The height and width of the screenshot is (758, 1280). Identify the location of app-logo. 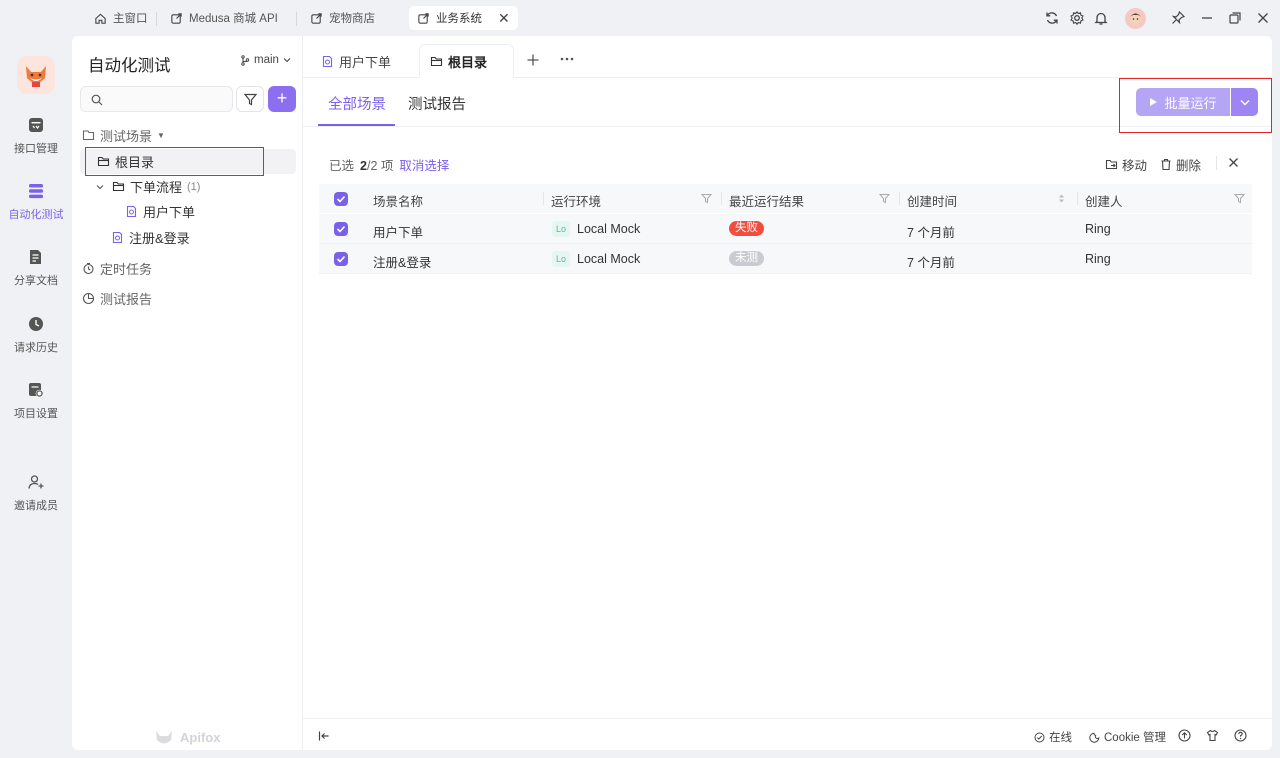
(36, 75).